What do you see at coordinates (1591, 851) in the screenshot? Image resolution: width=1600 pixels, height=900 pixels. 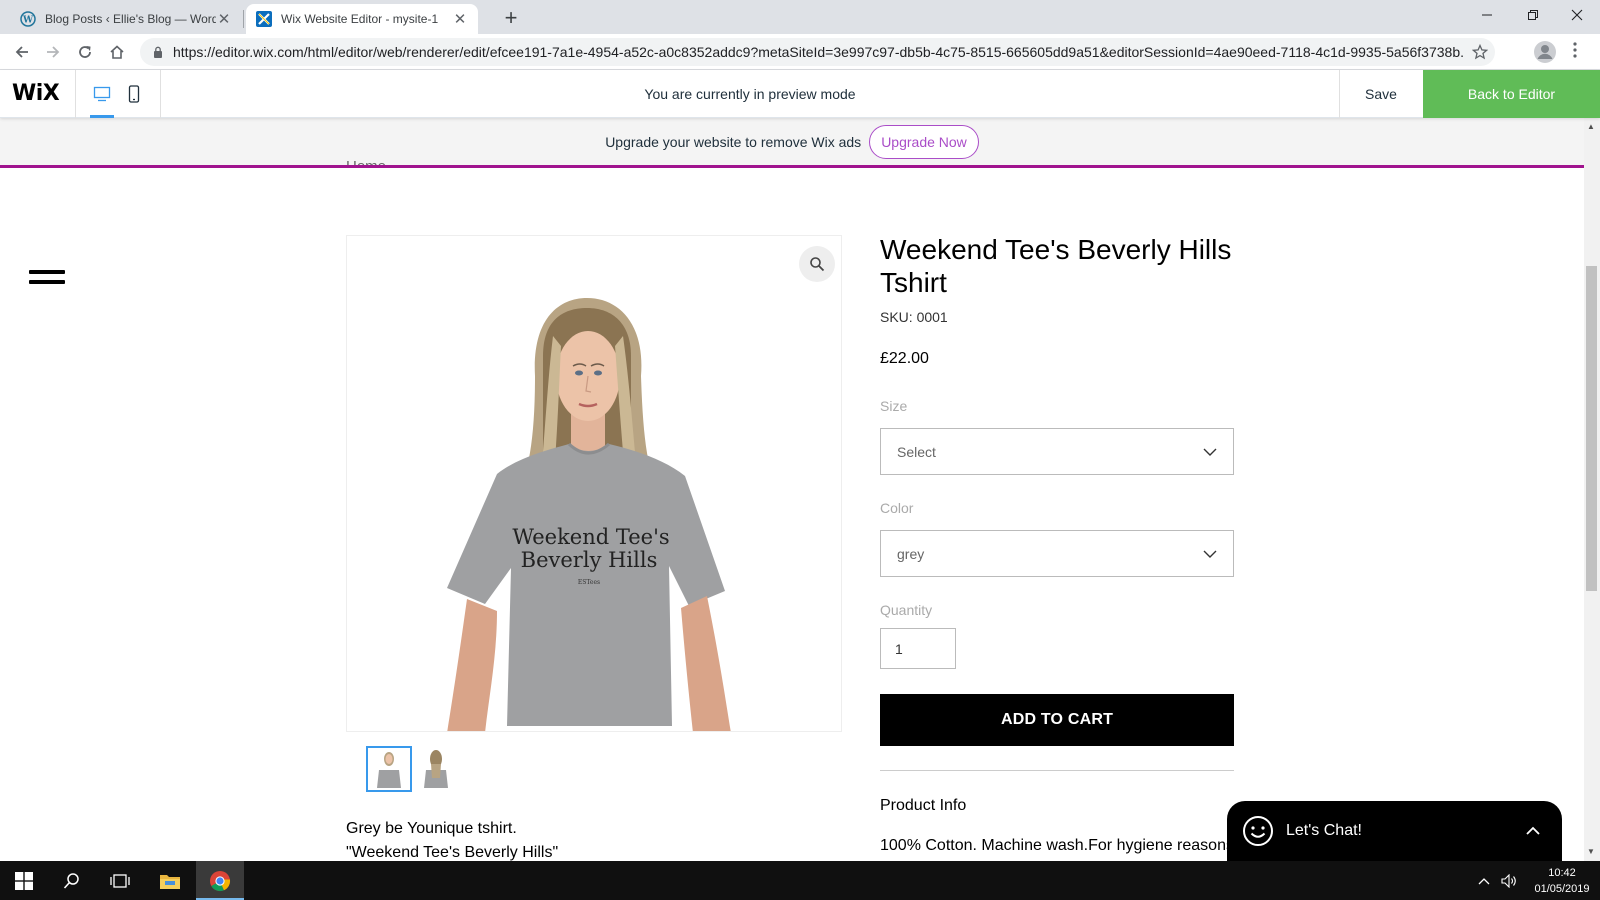 I see `scroll-down-arrow-icon: ▼` at bounding box center [1591, 851].